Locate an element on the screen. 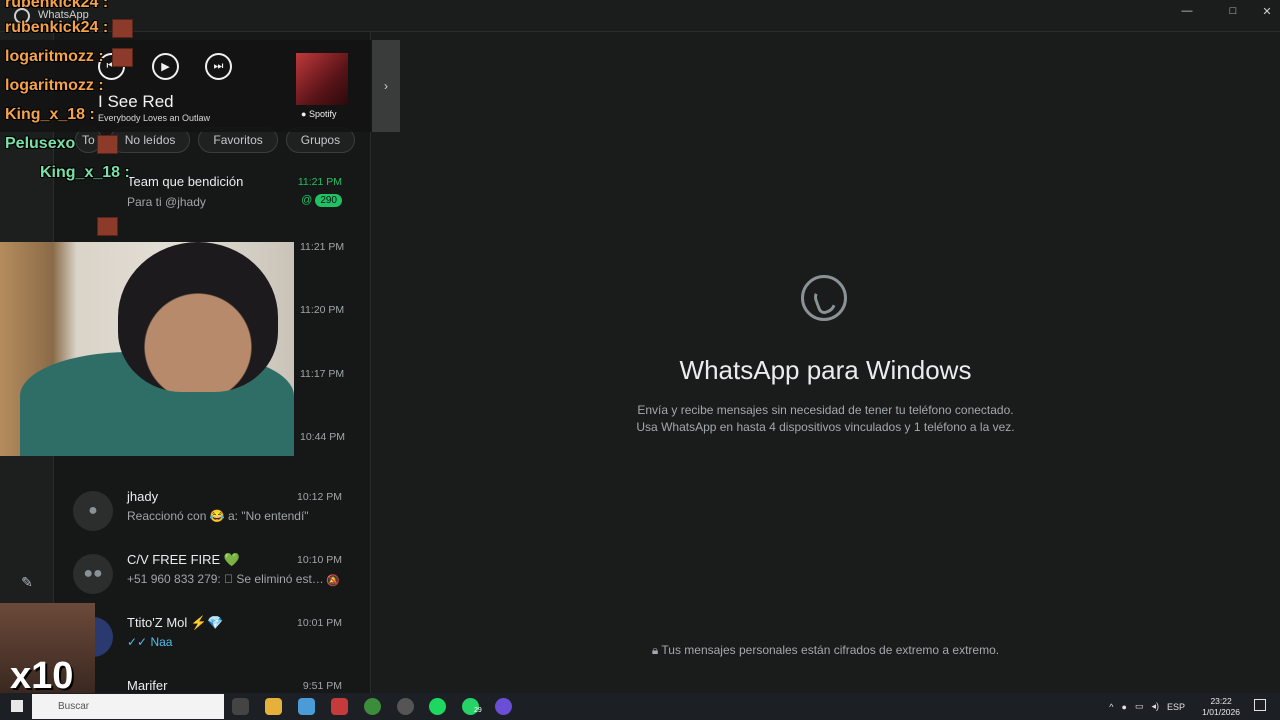 Image resolution: width=1280 pixels, height=720 pixels. chat-name: Marifer is located at coordinates (147, 685).